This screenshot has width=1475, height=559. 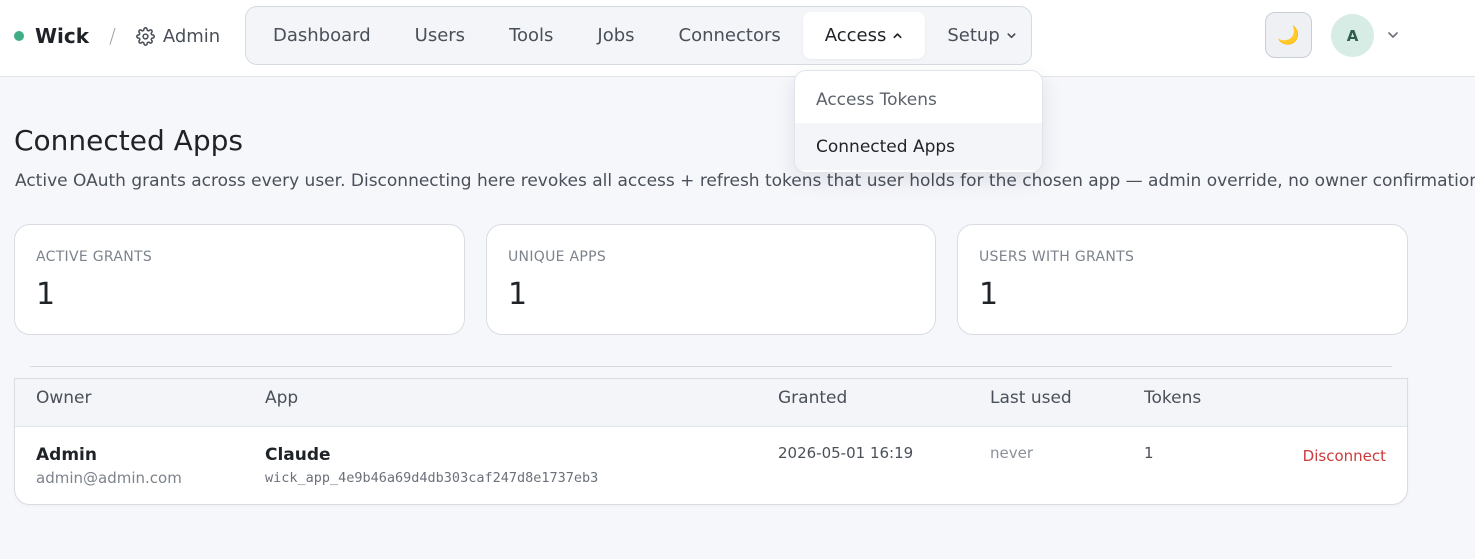 I want to click on column-header-app: App, so click(x=282, y=398).